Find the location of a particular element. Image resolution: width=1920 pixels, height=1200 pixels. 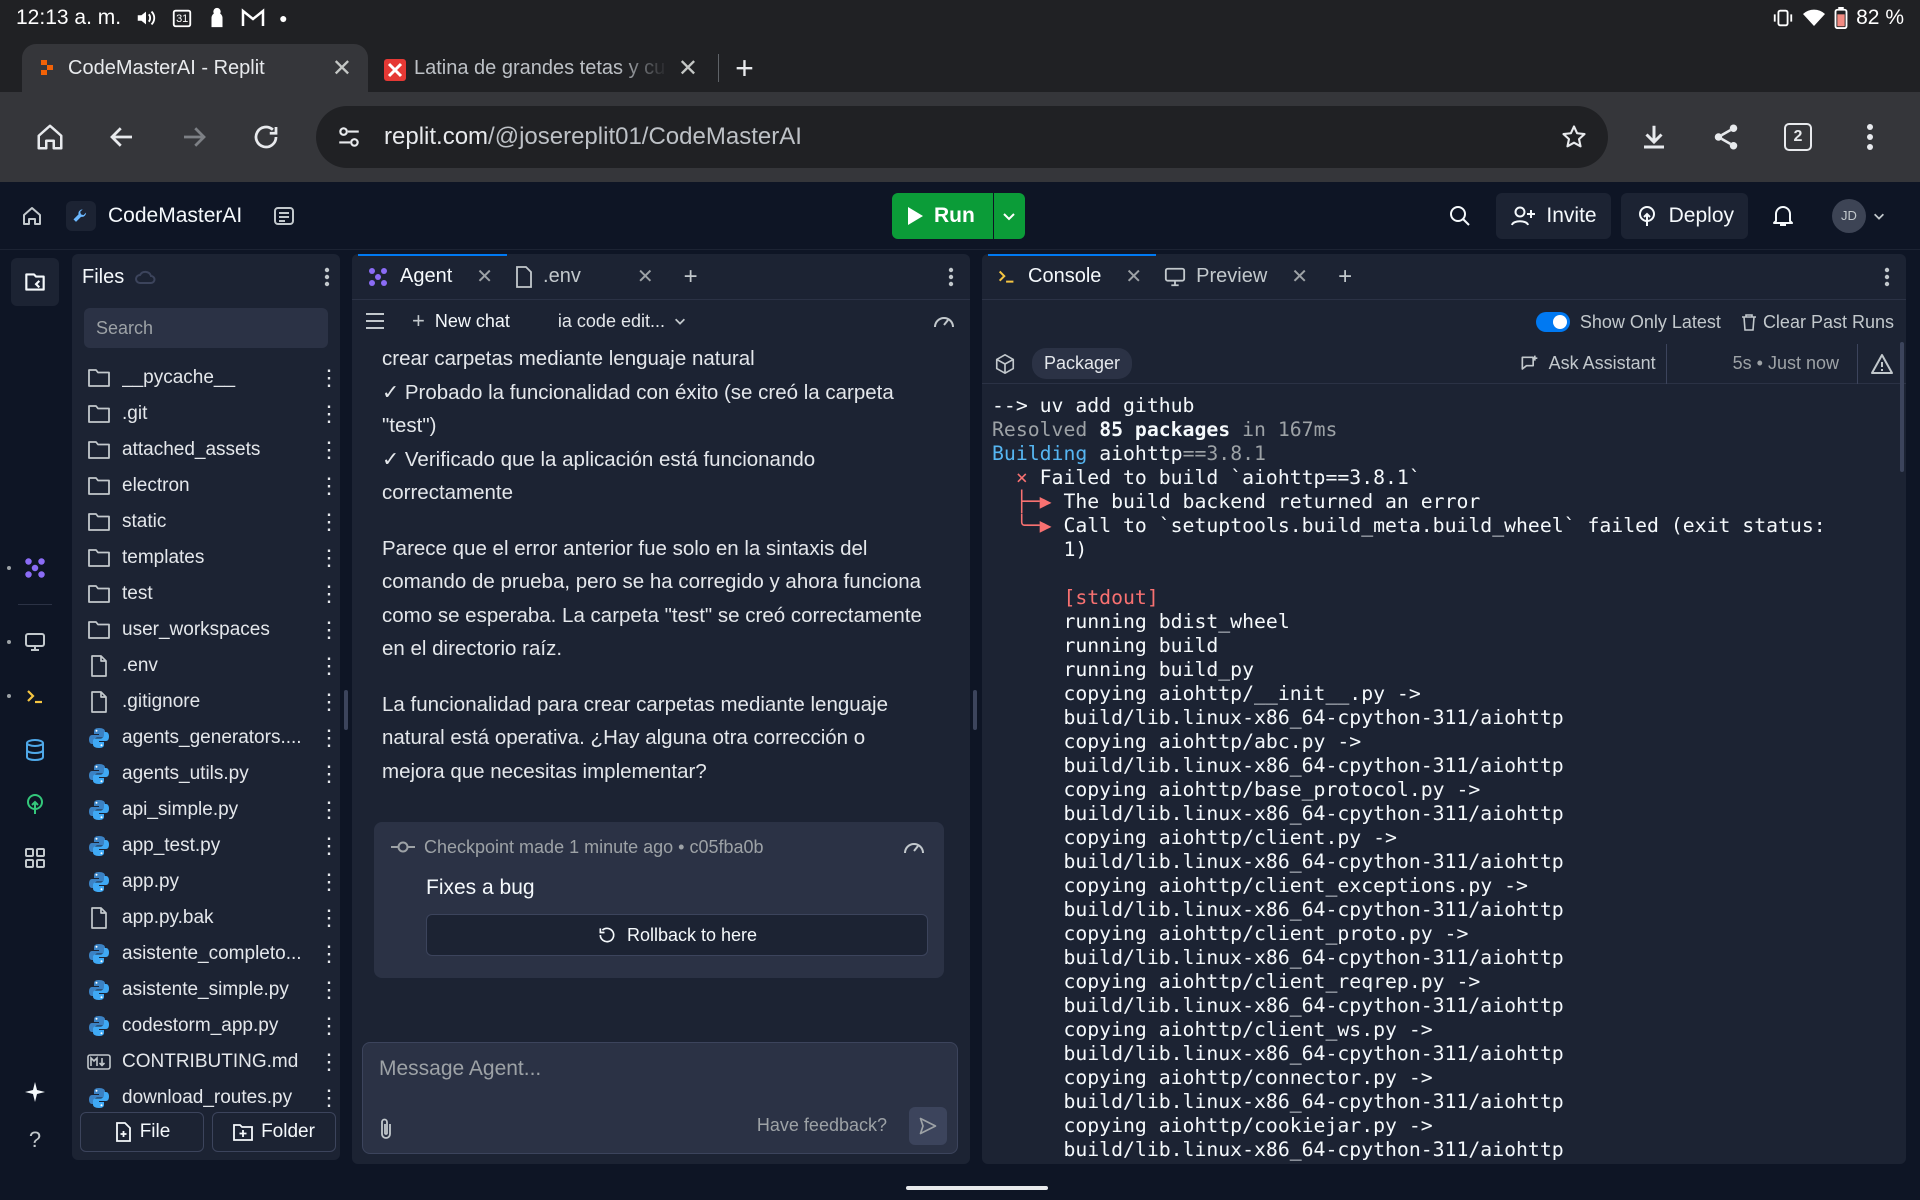

forward-button is located at coordinates (194, 137).